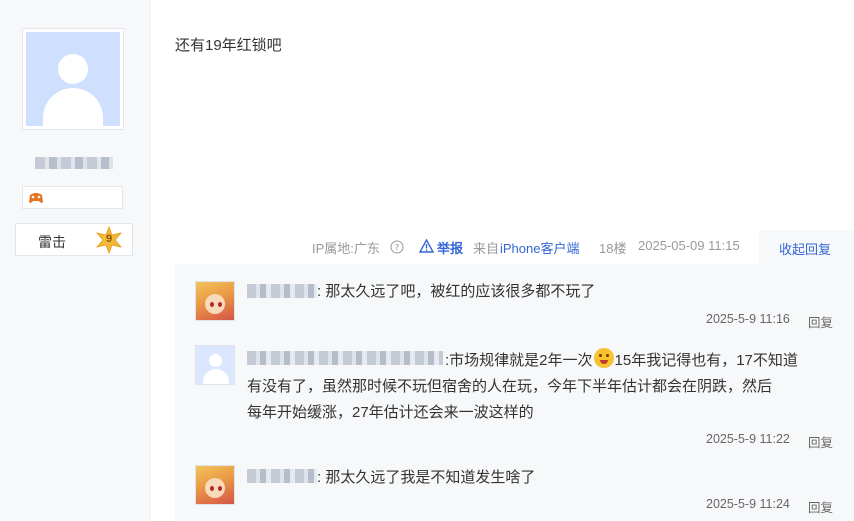 Image resolution: width=854 pixels, height=521 pixels. I want to click on reply-text-line1: :市场规律就是2年一次 15年我记得也有，17不知道, so click(621, 360).